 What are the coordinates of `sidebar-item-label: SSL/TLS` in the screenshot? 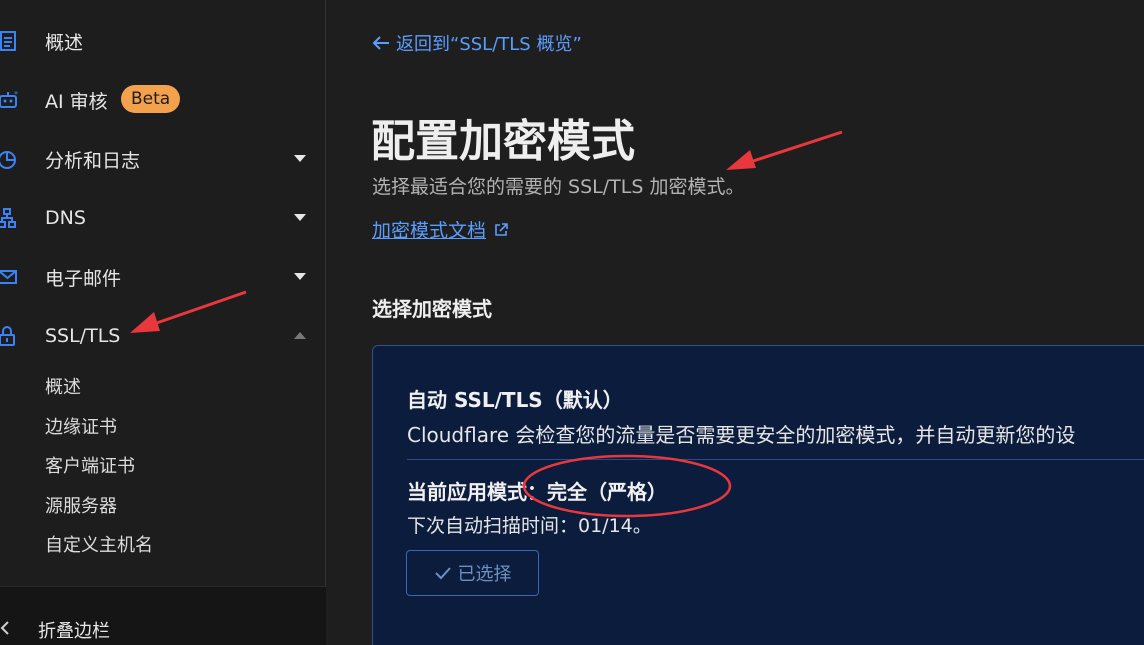 It's located at (83, 336).